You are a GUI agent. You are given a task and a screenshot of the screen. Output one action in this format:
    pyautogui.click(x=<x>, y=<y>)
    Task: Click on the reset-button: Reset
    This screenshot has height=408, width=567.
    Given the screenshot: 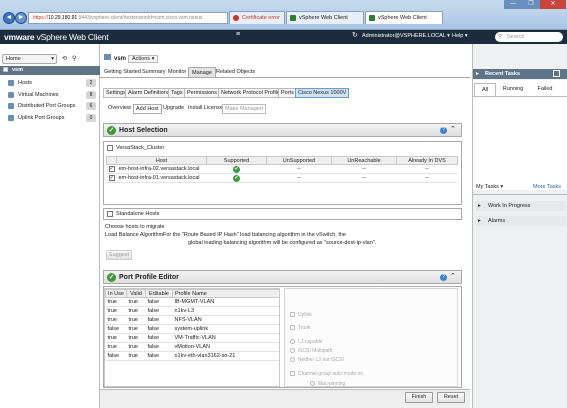 What is the action you would take?
    pyautogui.click(x=451, y=397)
    